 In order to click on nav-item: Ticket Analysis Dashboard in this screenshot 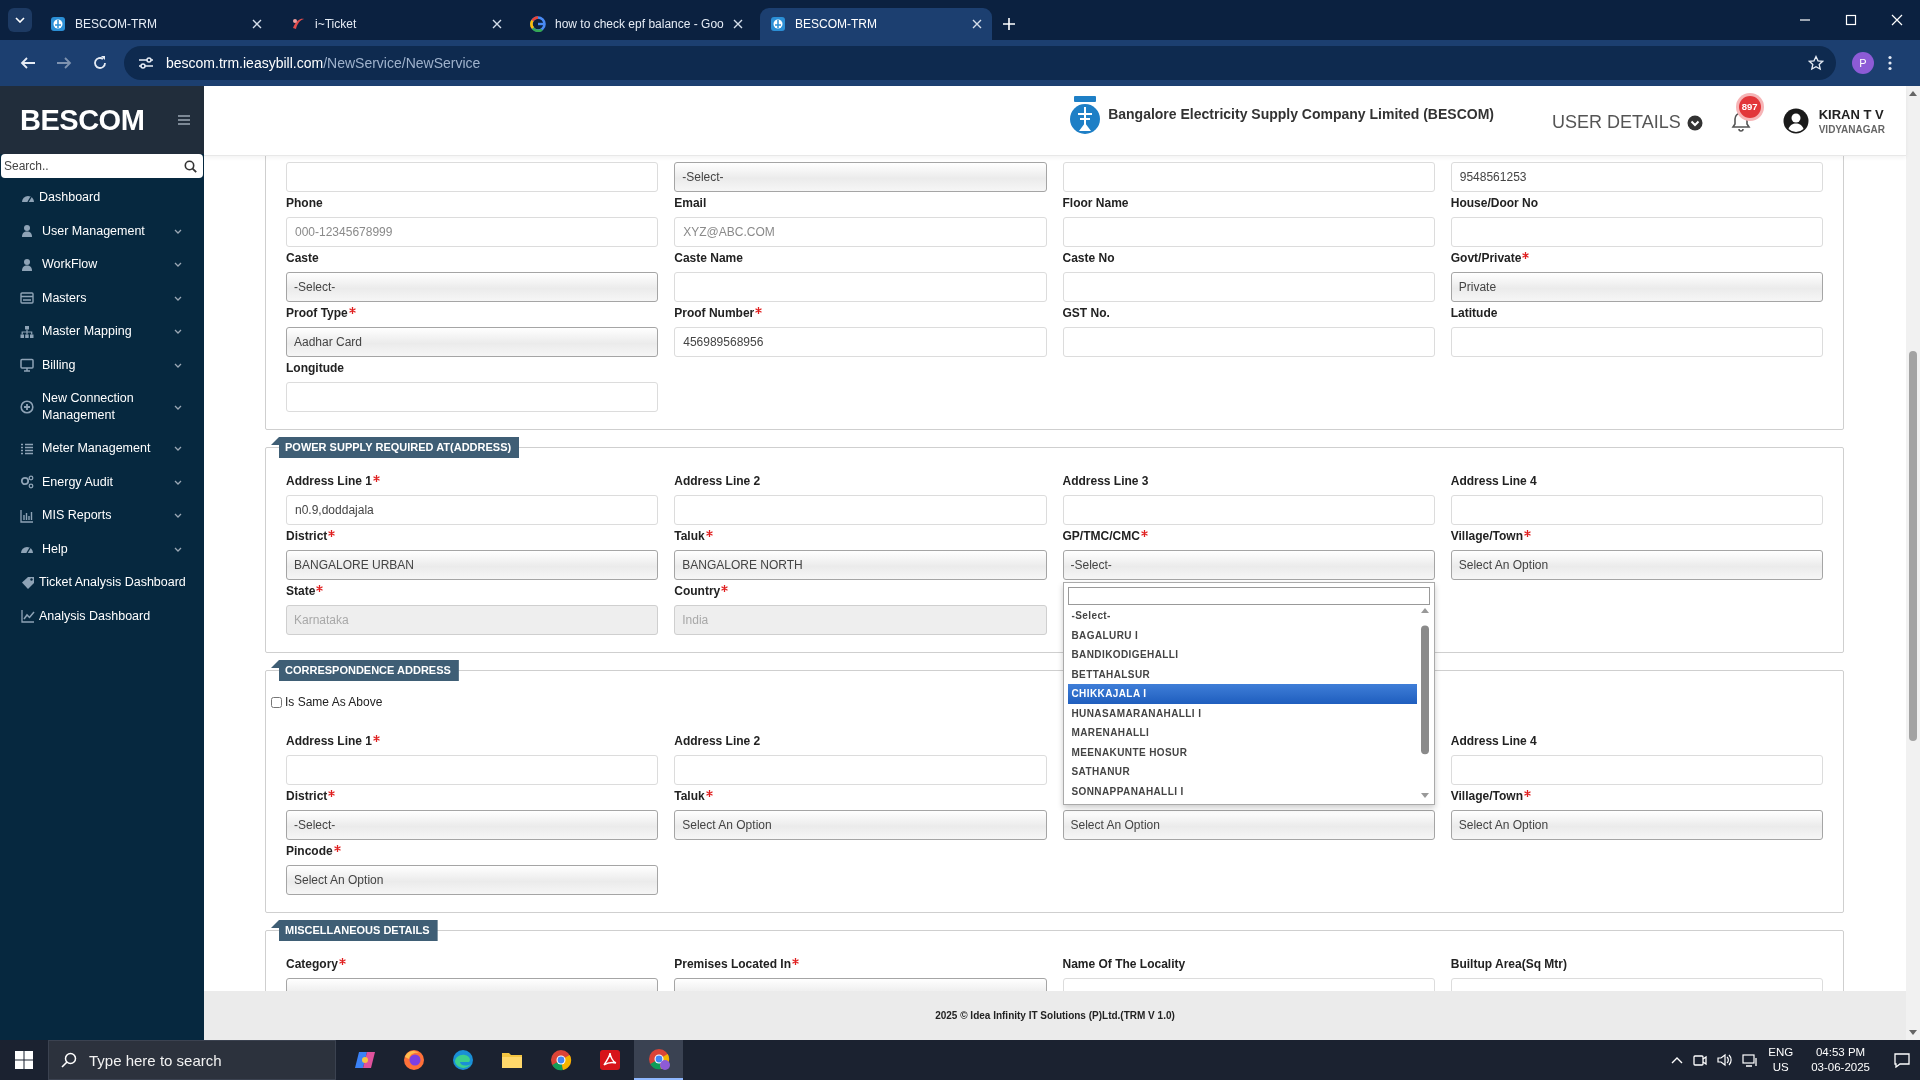, I will do `click(102, 583)`.